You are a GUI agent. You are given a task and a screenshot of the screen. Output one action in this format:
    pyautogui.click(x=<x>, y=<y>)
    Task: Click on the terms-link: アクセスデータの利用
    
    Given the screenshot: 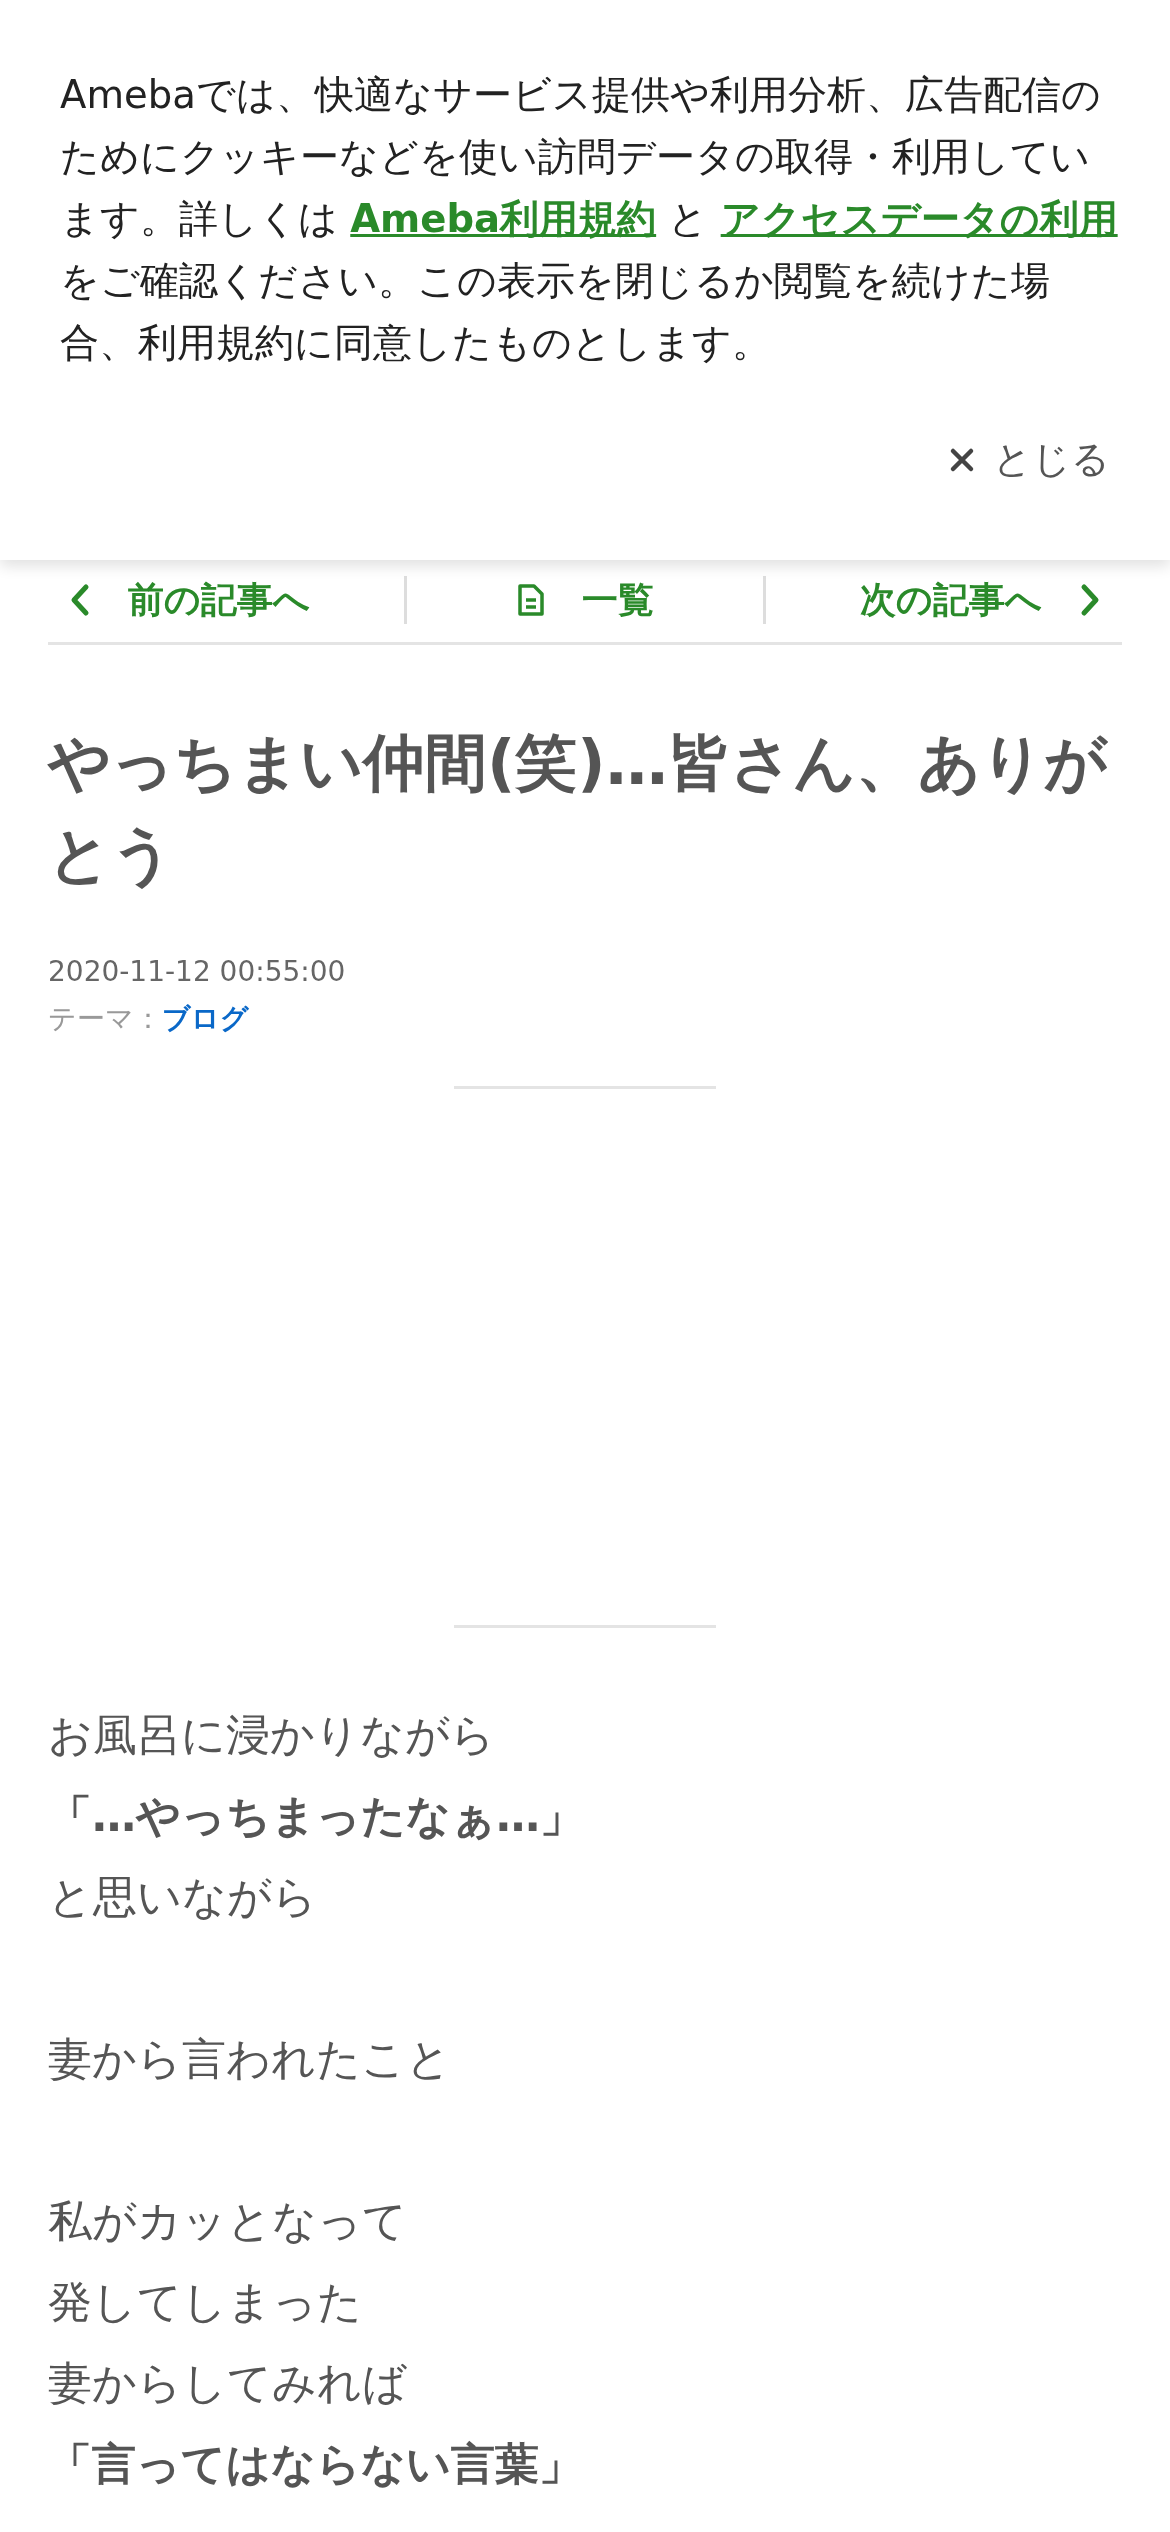 What is the action you would take?
    pyautogui.click(x=919, y=218)
    